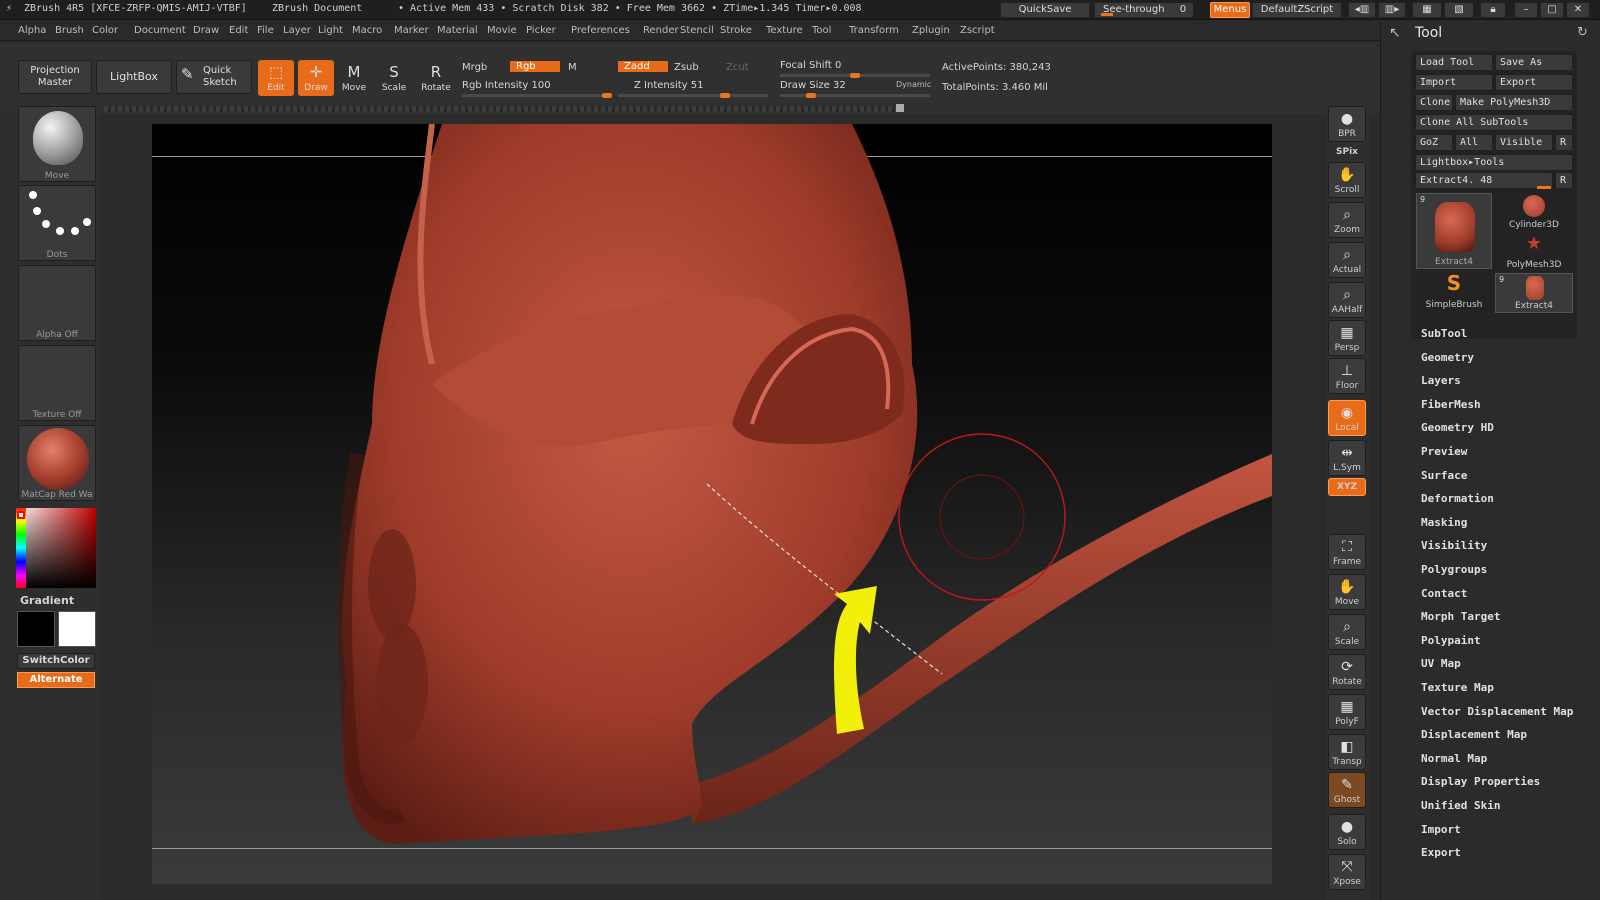 The height and width of the screenshot is (900, 1600). Describe the element at coordinates (1347, 338) in the screenshot. I see `persp-button: ▦ Persp` at that location.